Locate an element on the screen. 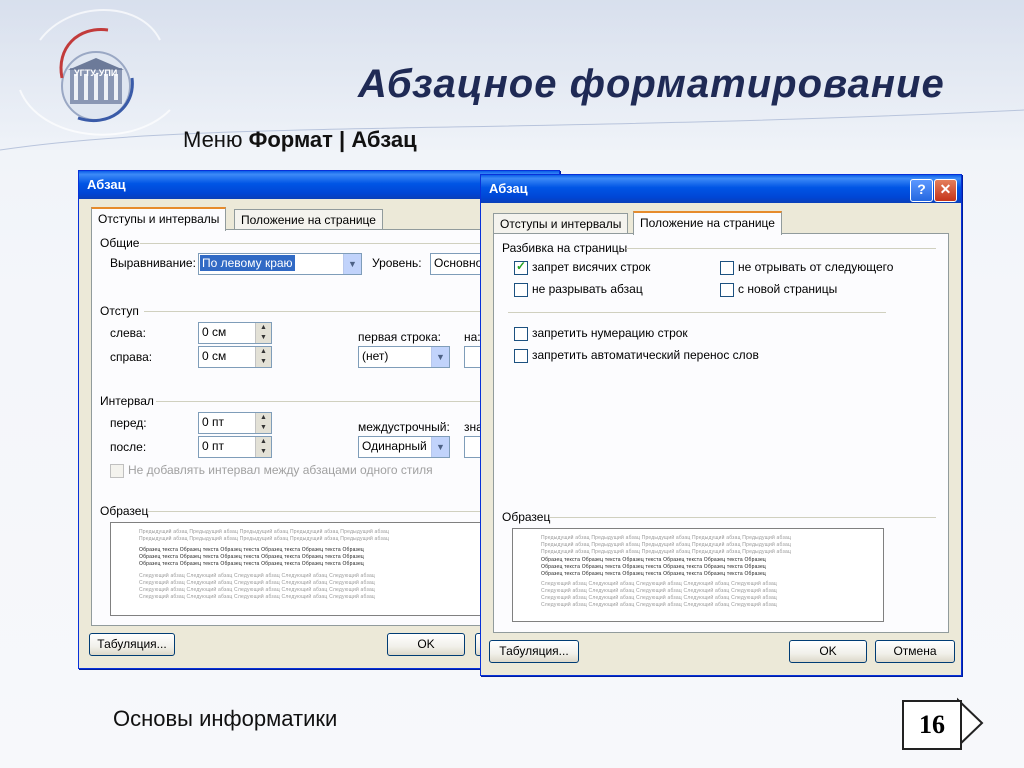 The width and height of the screenshot is (1024, 768). alignment-label: Выравнивание: is located at coordinates (153, 263).